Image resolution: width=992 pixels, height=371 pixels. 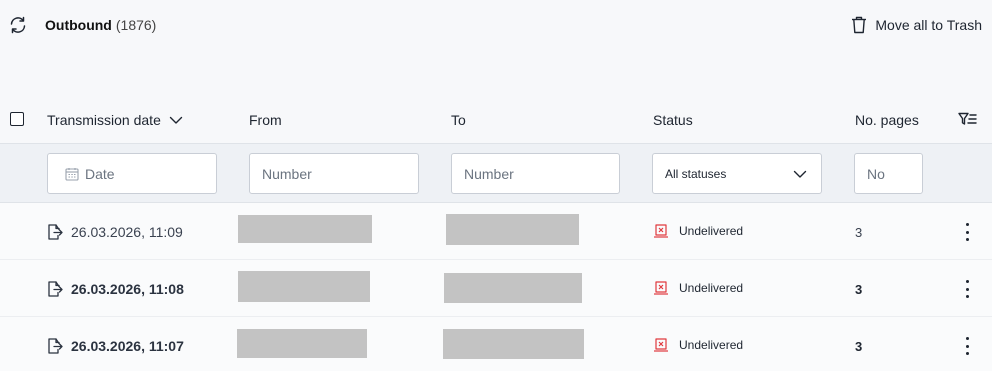 I want to click on column-pages: No. pages, so click(x=887, y=120).